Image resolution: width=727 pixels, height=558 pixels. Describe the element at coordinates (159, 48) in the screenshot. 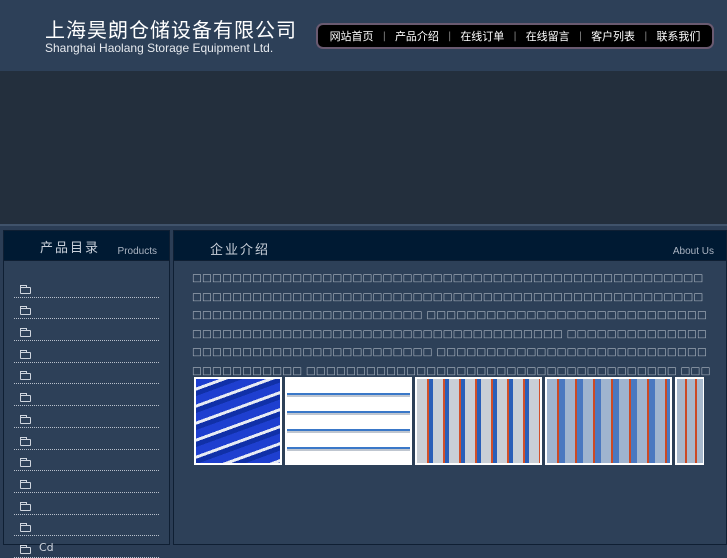

I see `company-name-en: Shanghai Haolang Storage Equipment Ltd.` at that location.